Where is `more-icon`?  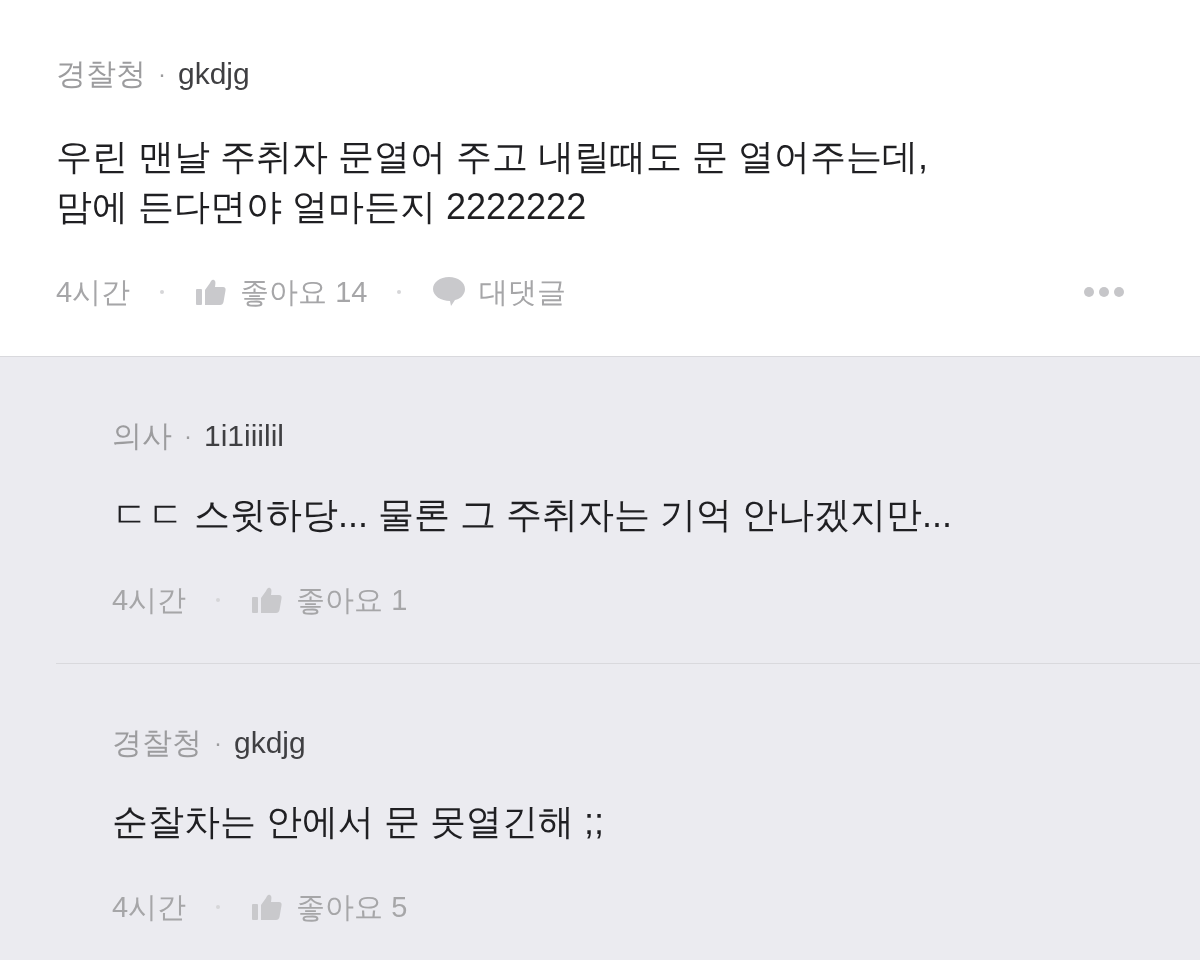
more-icon is located at coordinates (1104, 292).